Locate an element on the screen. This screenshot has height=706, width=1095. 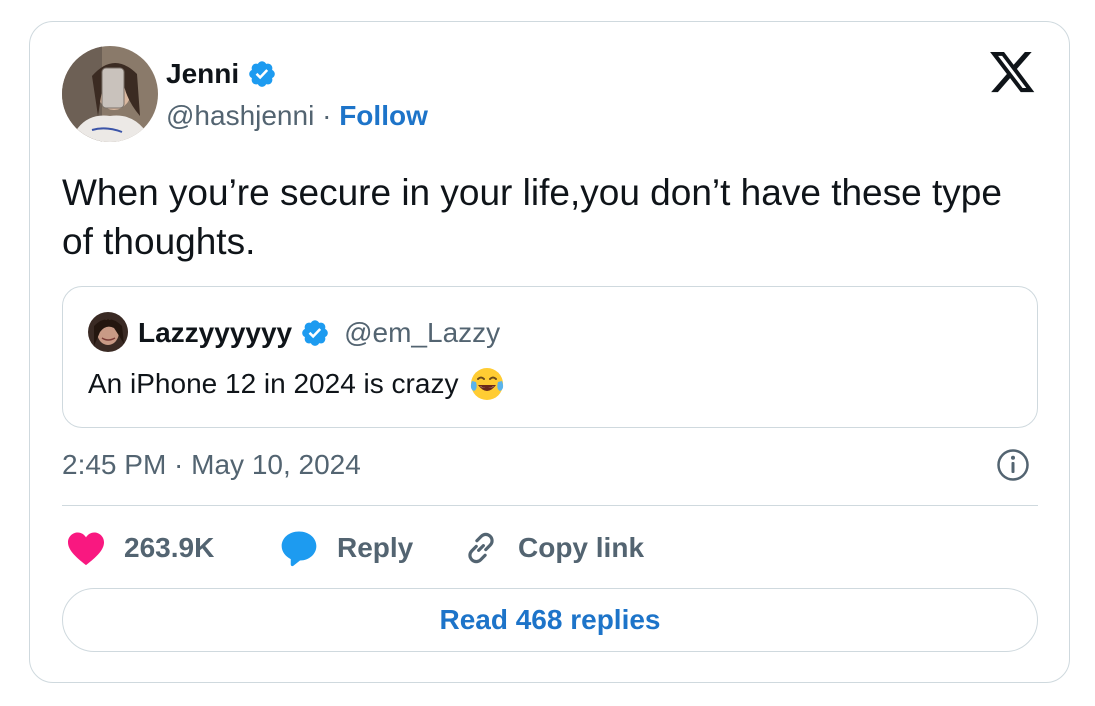
quoted-tweet-text-row: An iPhone 12 in 2024 is crazy is located at coordinates (297, 384).